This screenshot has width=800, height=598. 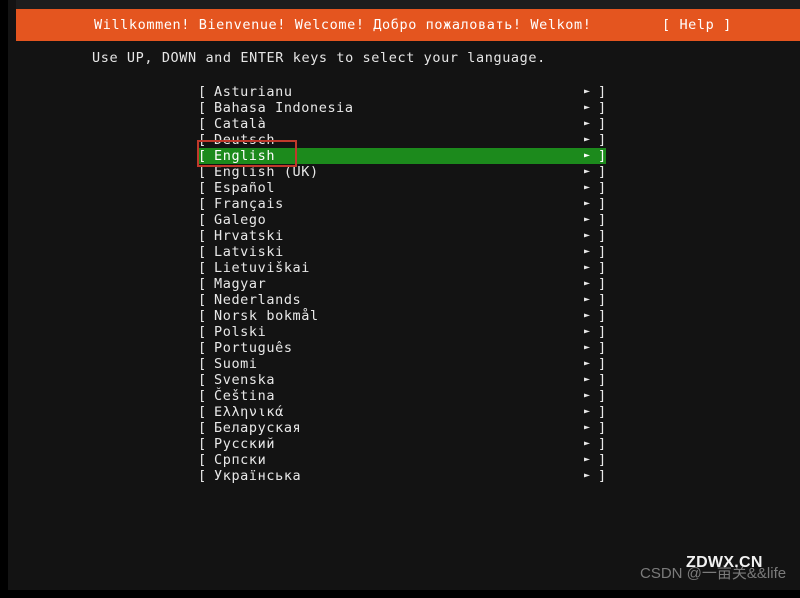 I want to click on language-option: [Lietuviškai ►], so click(x=402, y=268).